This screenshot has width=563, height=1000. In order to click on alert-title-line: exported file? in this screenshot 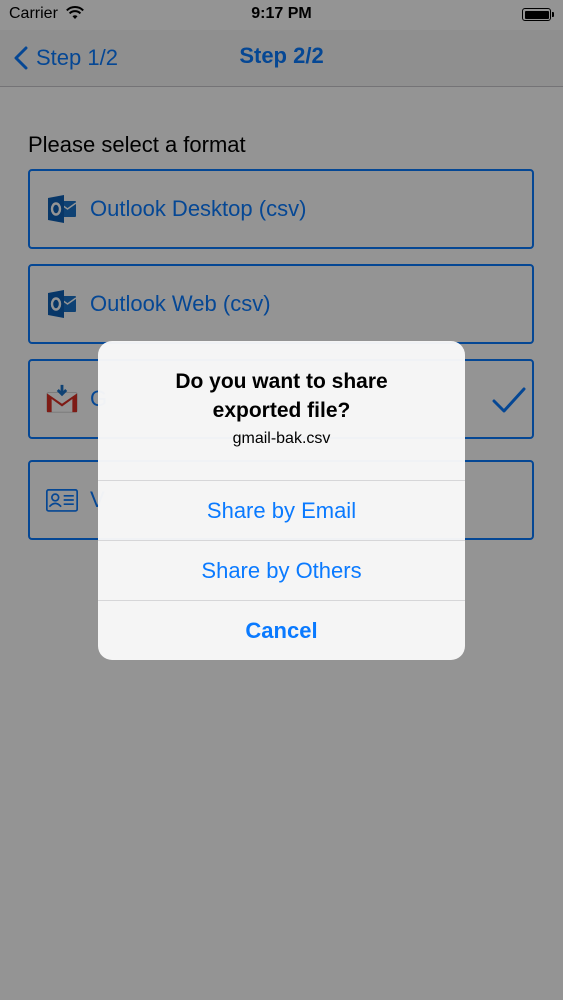, I will do `click(281, 410)`.